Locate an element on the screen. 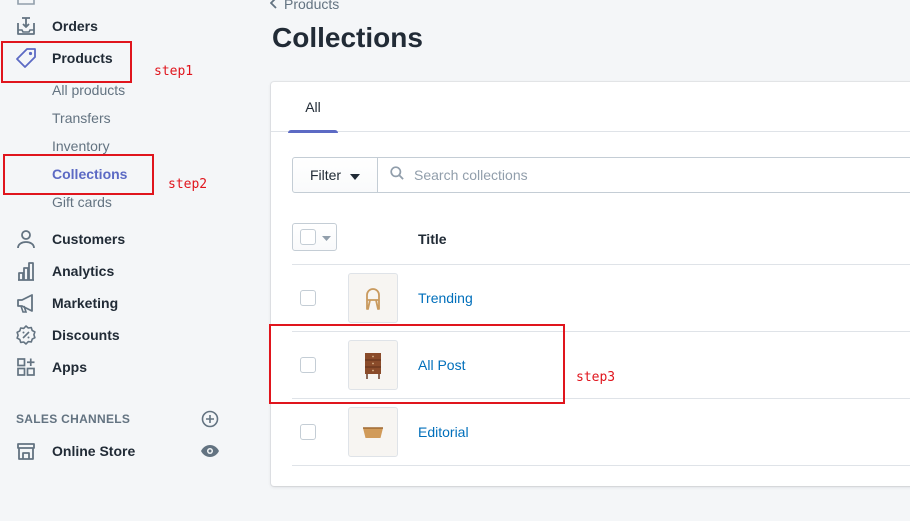 Image resolution: width=910 pixels, height=521 pixels. sidebar-item-label: Analytics is located at coordinates (83, 271).